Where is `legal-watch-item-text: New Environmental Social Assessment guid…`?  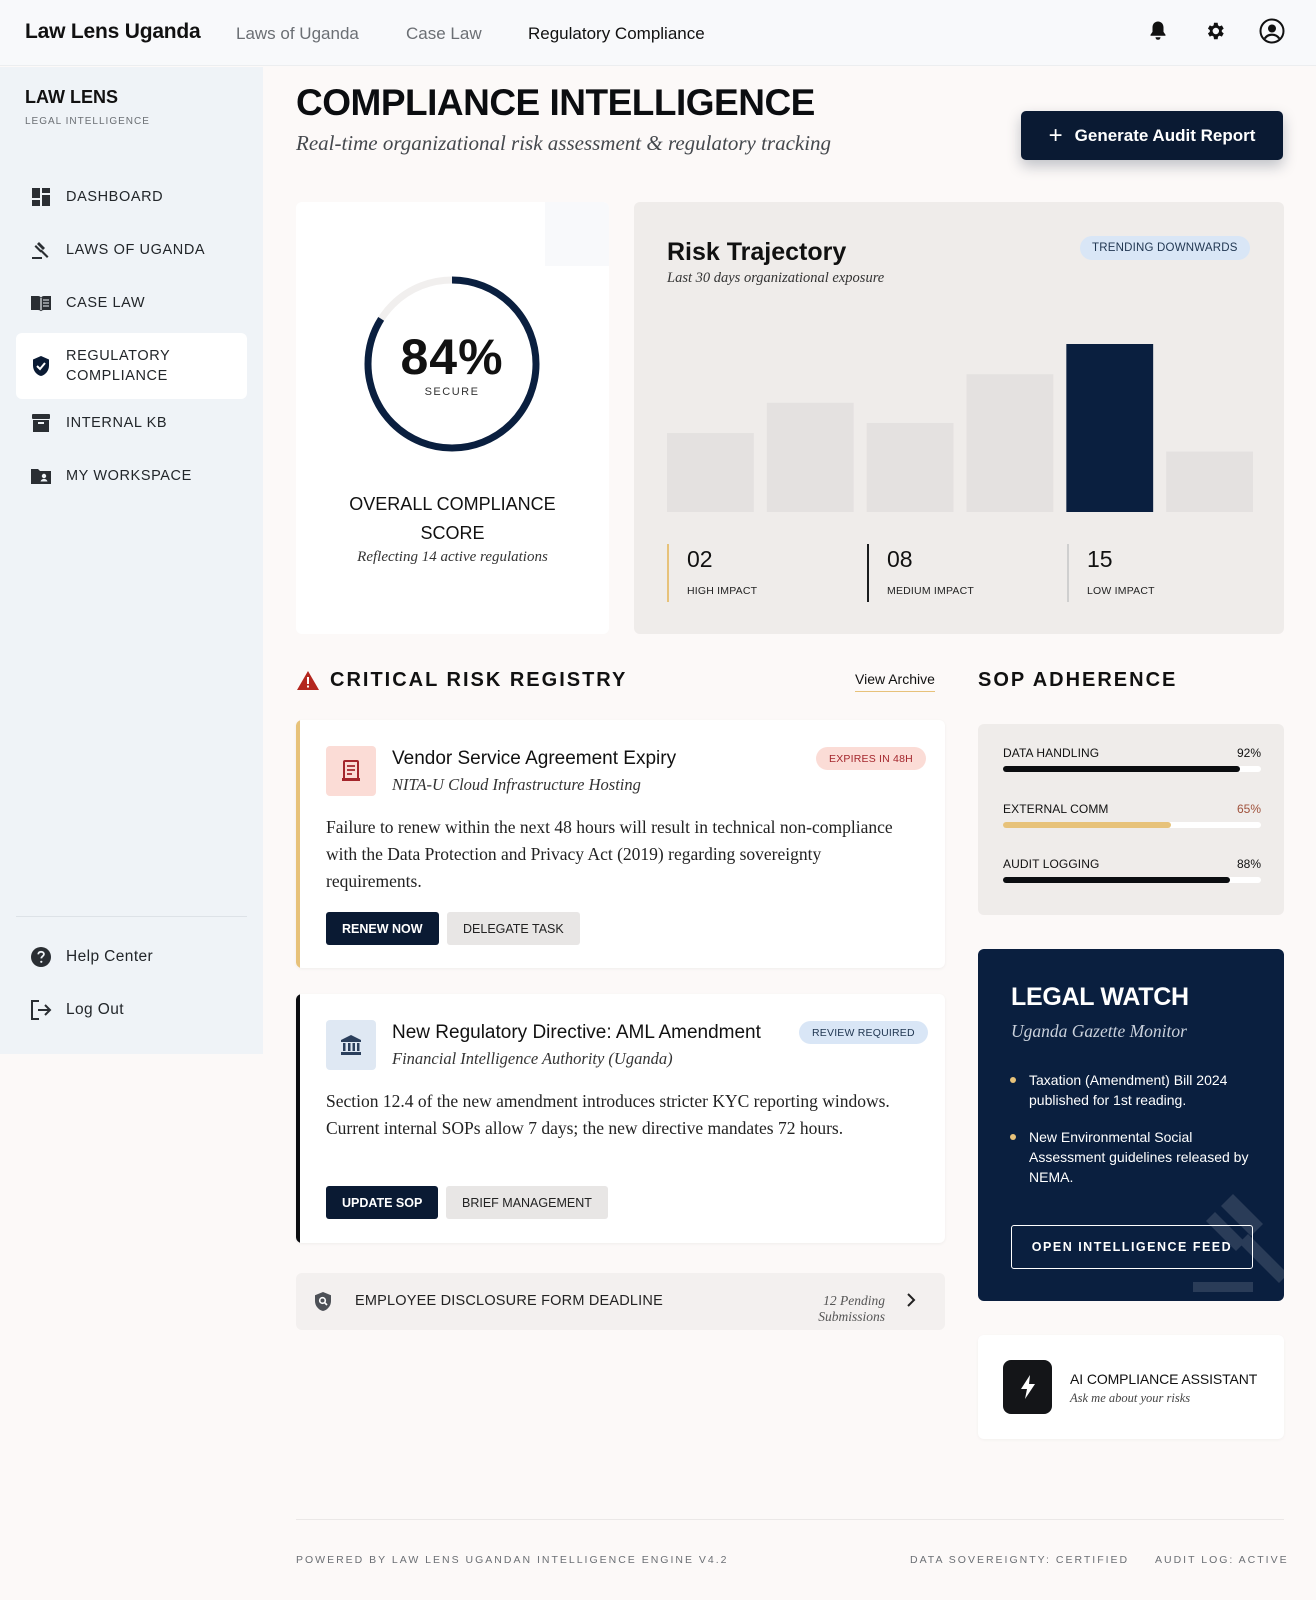
legal-watch-item-text: New Environmental Social Assessment guid… is located at coordinates (1139, 1157).